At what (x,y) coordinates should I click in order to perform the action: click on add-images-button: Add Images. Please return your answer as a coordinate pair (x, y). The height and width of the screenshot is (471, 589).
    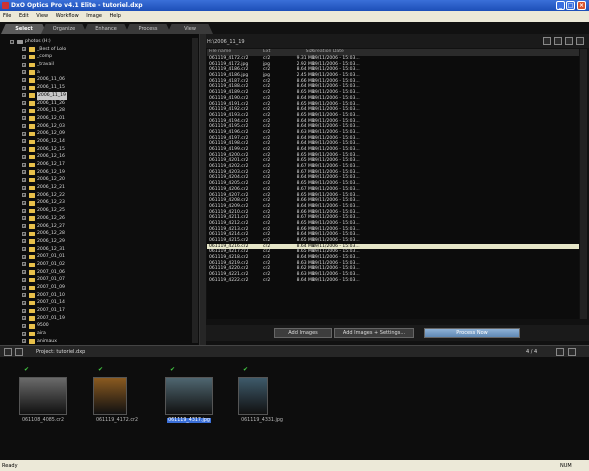
    Looking at the image, I should click on (303, 333).